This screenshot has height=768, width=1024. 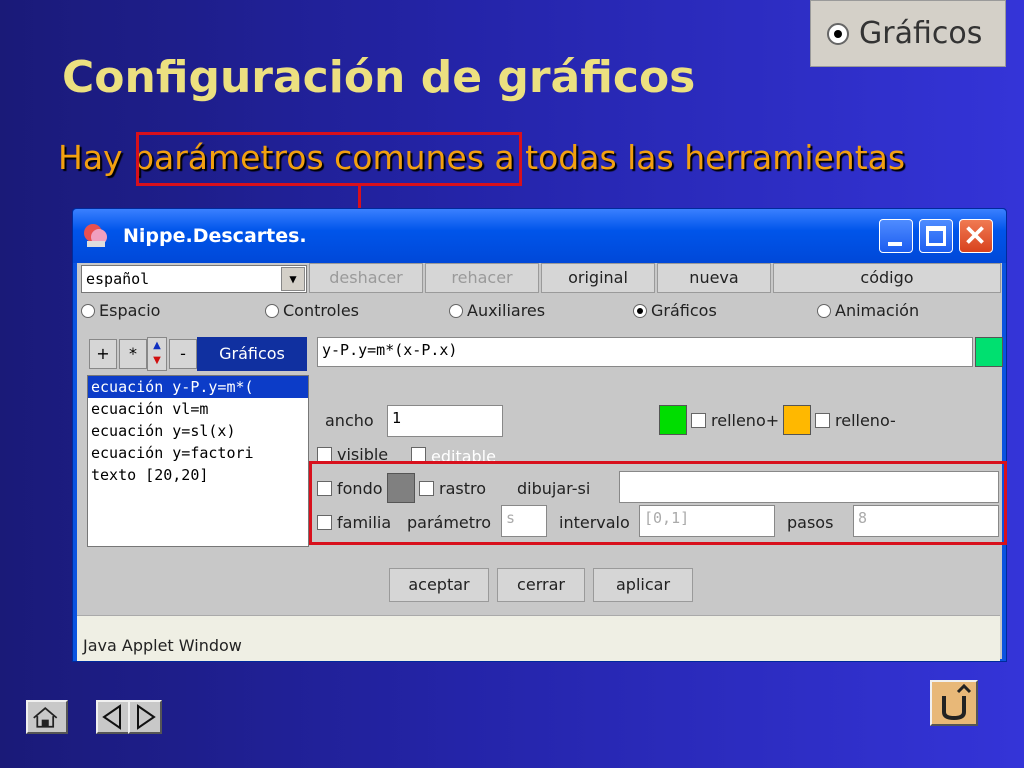 What do you see at coordinates (120, 310) in the screenshot?
I see `tab-espacio: Espacio` at bounding box center [120, 310].